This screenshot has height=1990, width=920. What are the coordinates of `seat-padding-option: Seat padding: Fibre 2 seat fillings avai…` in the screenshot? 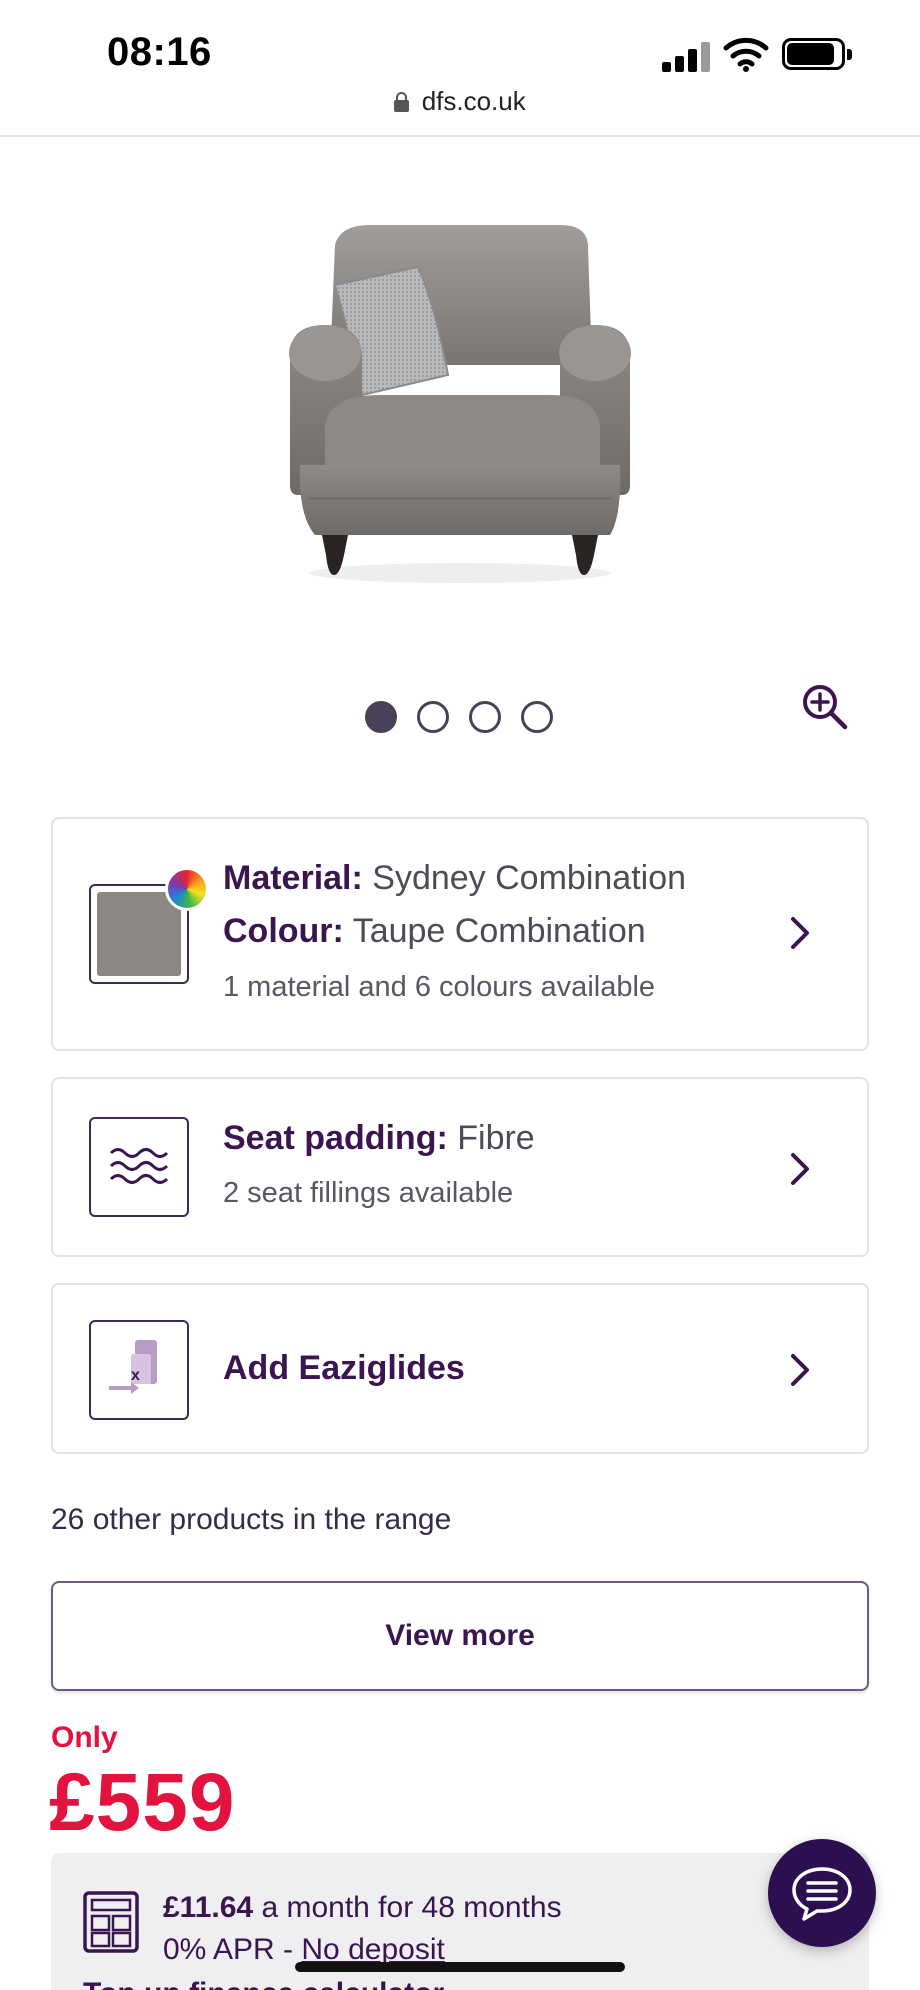 It's located at (460, 1167).